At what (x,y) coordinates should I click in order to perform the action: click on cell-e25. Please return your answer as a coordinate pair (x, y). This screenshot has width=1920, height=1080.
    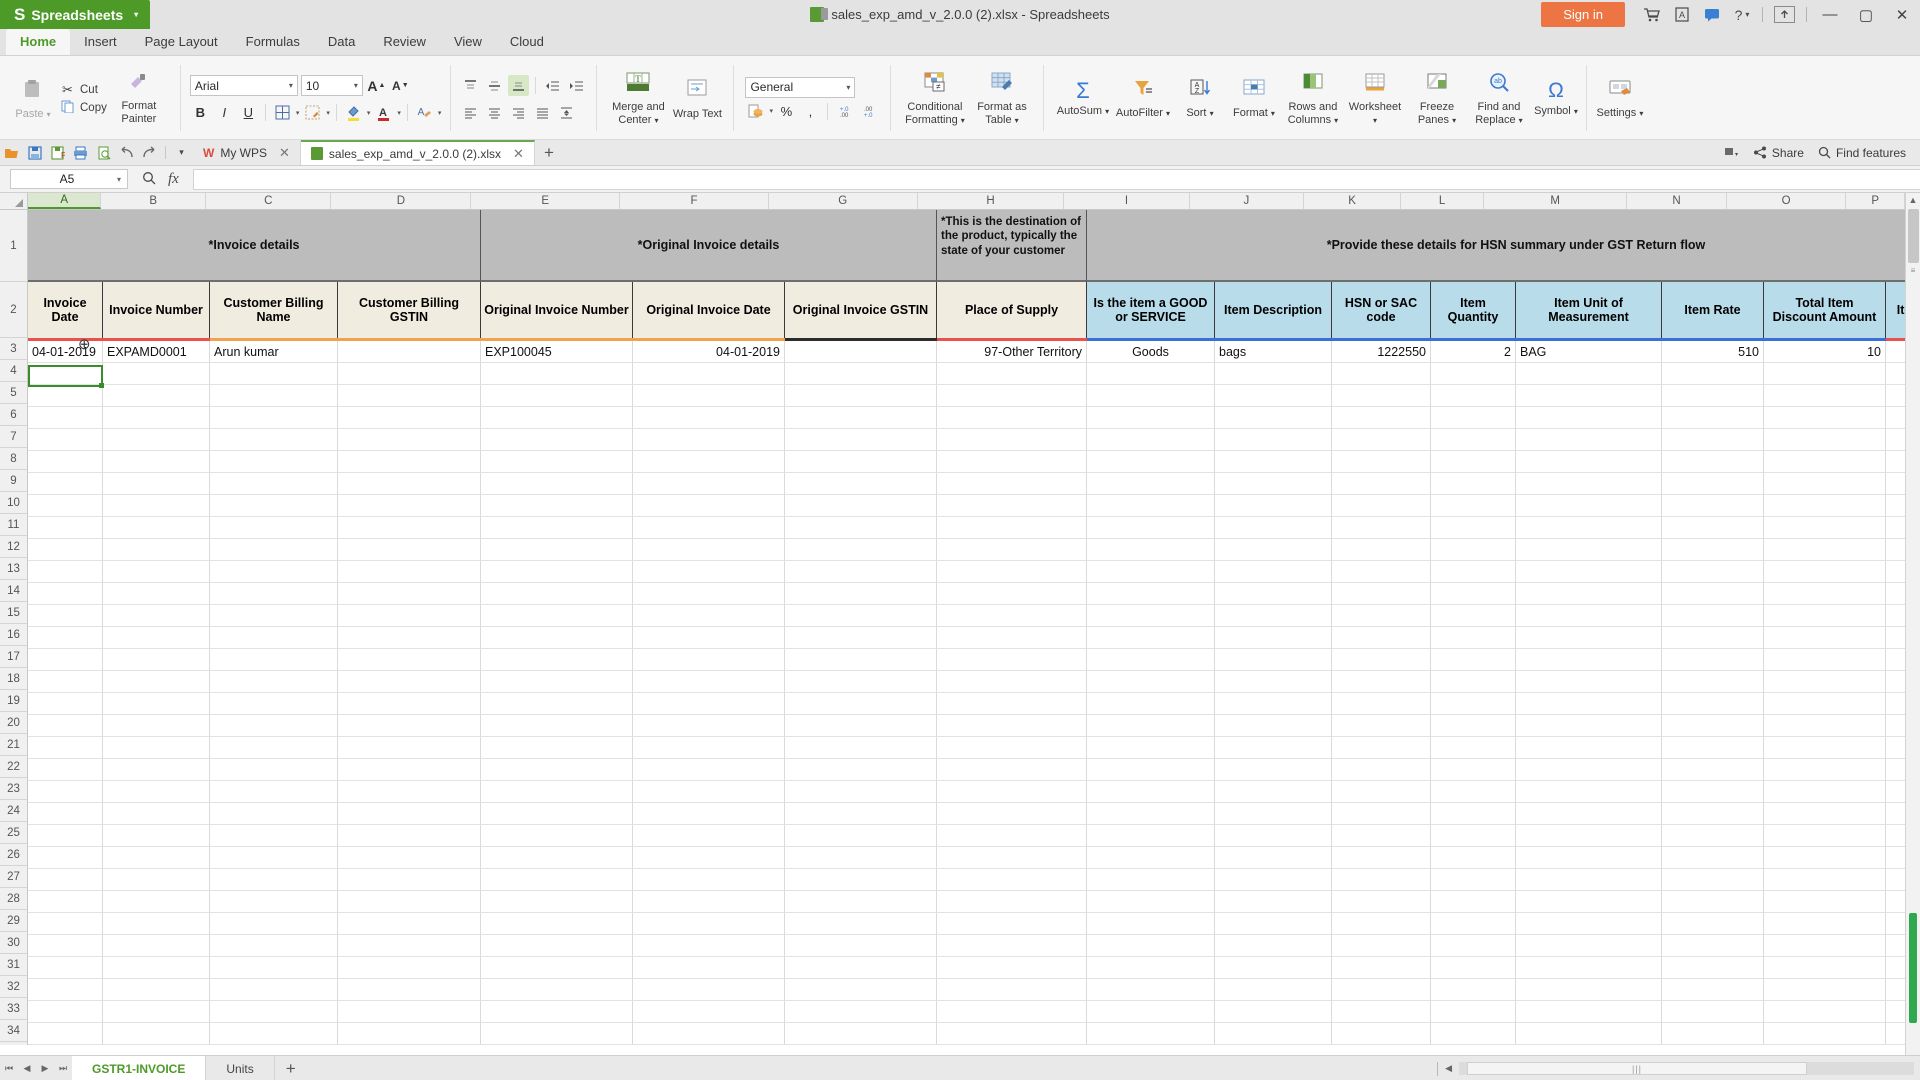
    Looking at the image, I should click on (557, 836).